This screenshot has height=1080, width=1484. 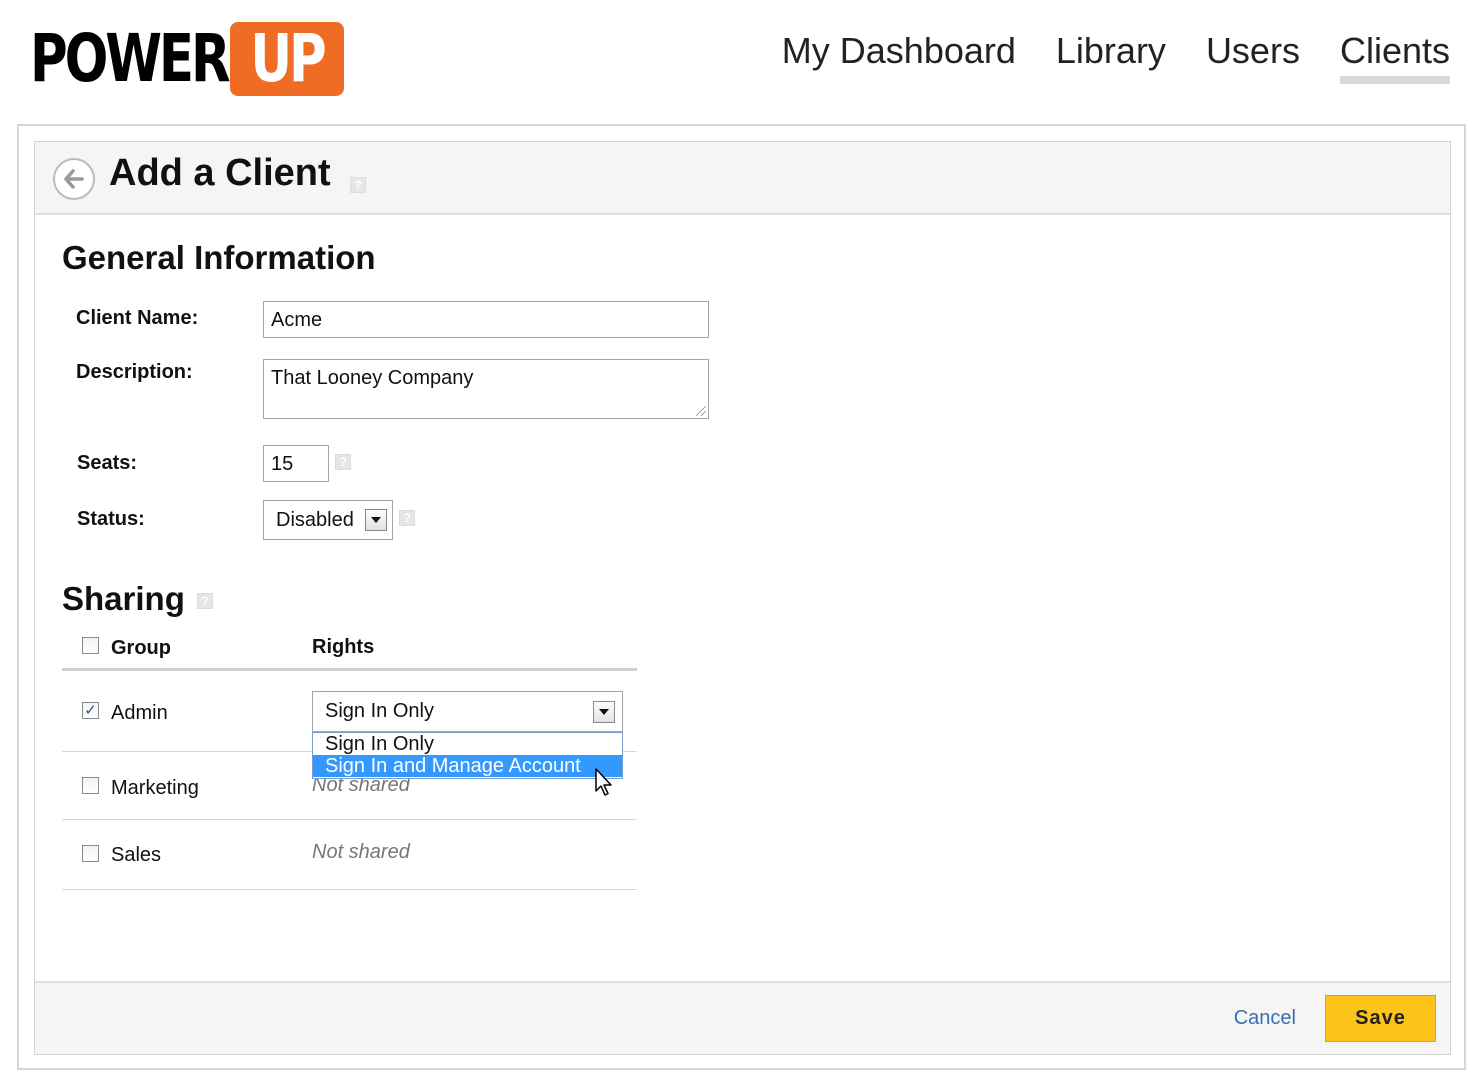 I want to click on rights-option-sign-in-and-manage-account: Sign In and Manage Account, so click(x=467, y=766).